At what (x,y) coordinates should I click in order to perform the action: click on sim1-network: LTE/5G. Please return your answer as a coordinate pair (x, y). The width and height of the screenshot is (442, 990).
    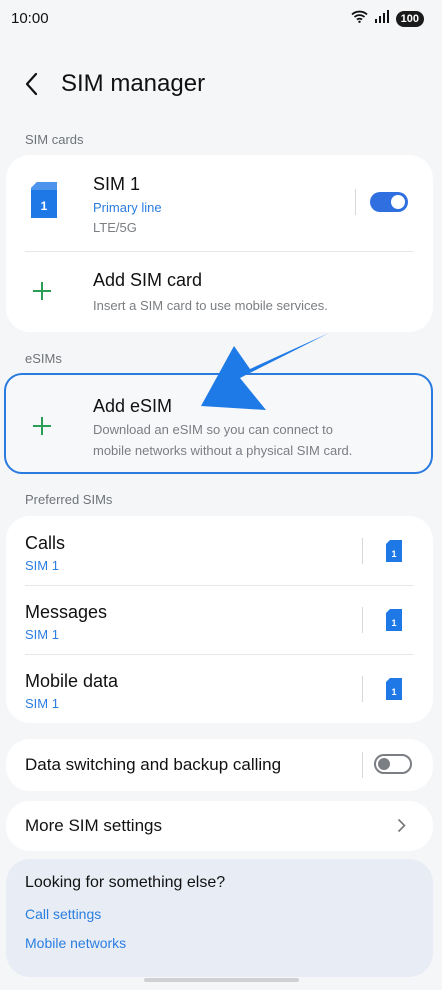
    Looking at the image, I should click on (115, 227).